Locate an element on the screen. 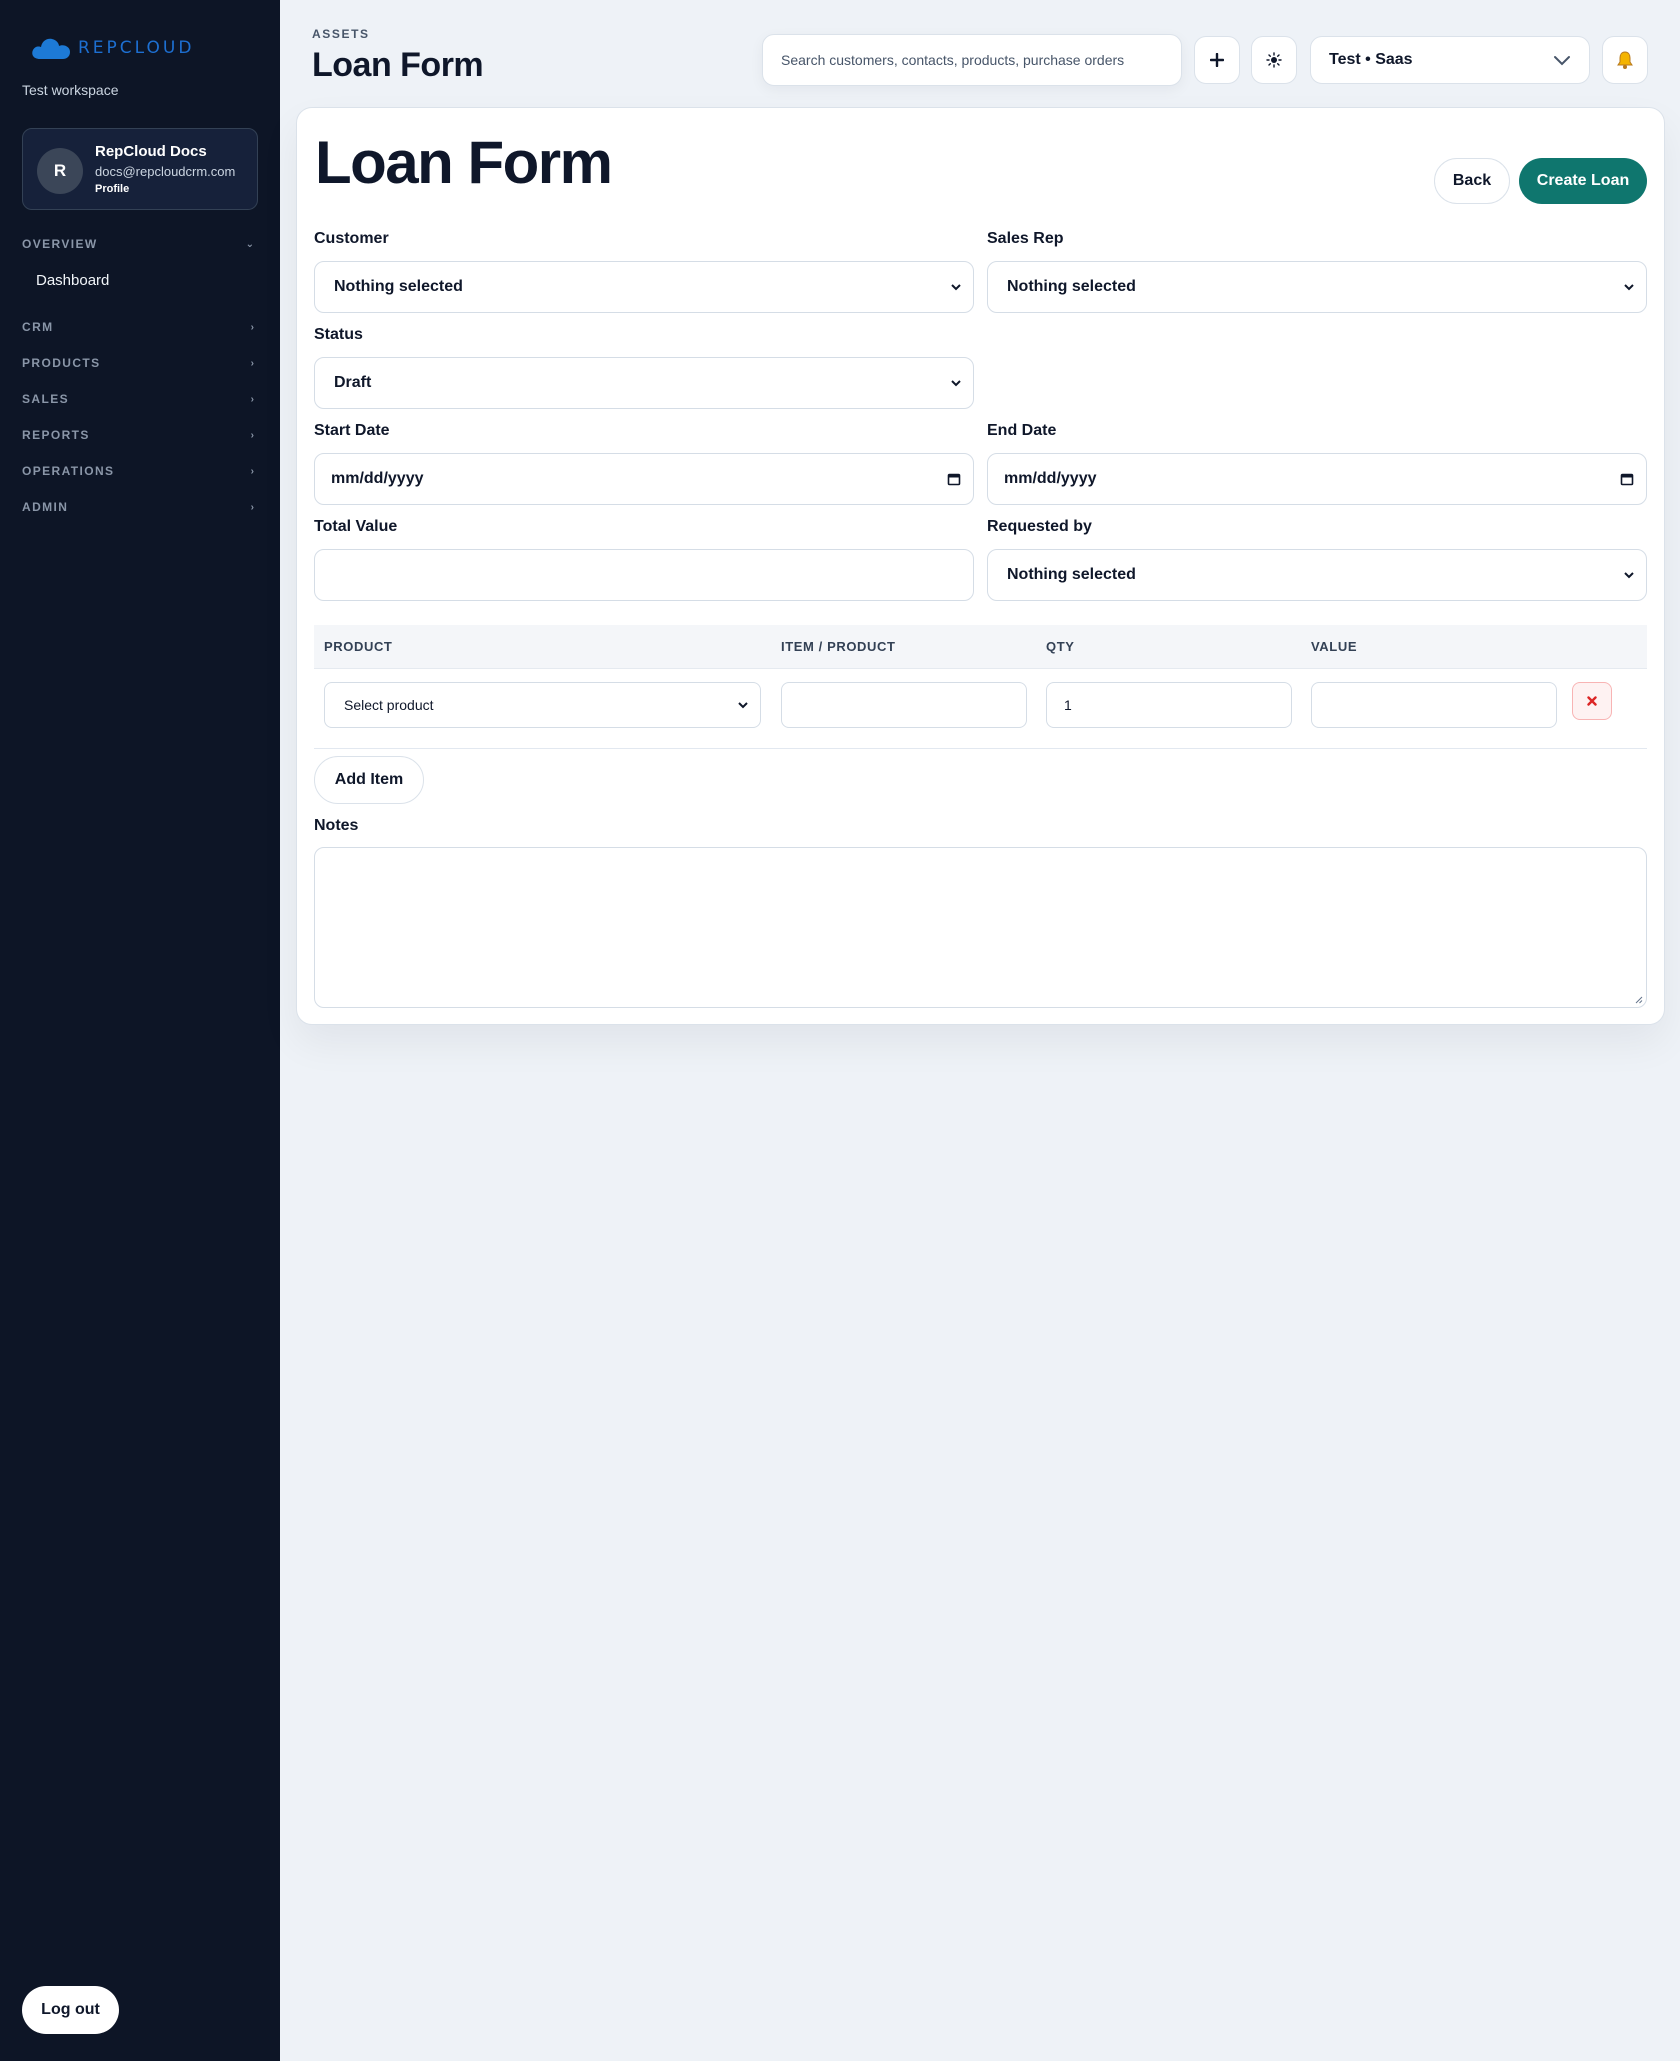 This screenshot has width=1680, height=2061. nav-section-products: PRODUCTS › is located at coordinates (138, 363).